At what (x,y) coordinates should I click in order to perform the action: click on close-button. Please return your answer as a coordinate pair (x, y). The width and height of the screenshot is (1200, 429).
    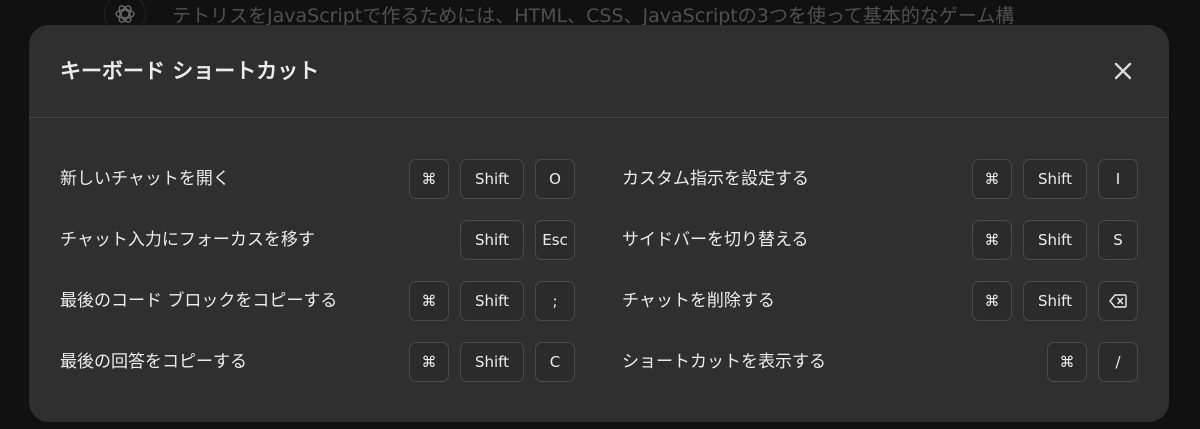
    Looking at the image, I should click on (1123, 71).